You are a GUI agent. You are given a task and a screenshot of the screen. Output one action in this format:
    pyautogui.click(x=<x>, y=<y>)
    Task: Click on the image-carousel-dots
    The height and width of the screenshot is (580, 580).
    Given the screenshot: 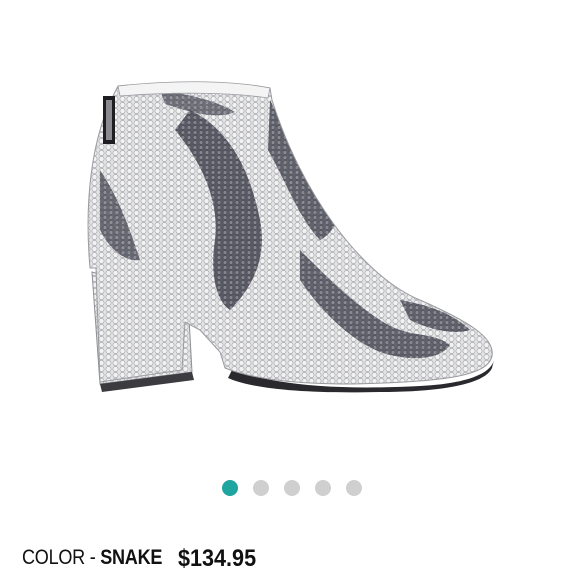 What is the action you would take?
    pyautogui.click(x=290, y=488)
    